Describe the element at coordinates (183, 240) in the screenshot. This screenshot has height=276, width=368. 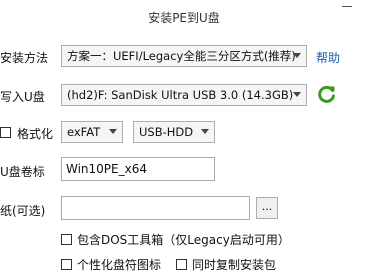
I see `dos-tools-label: 包含DOS工具箱（仅Legacy启动可用）` at that location.